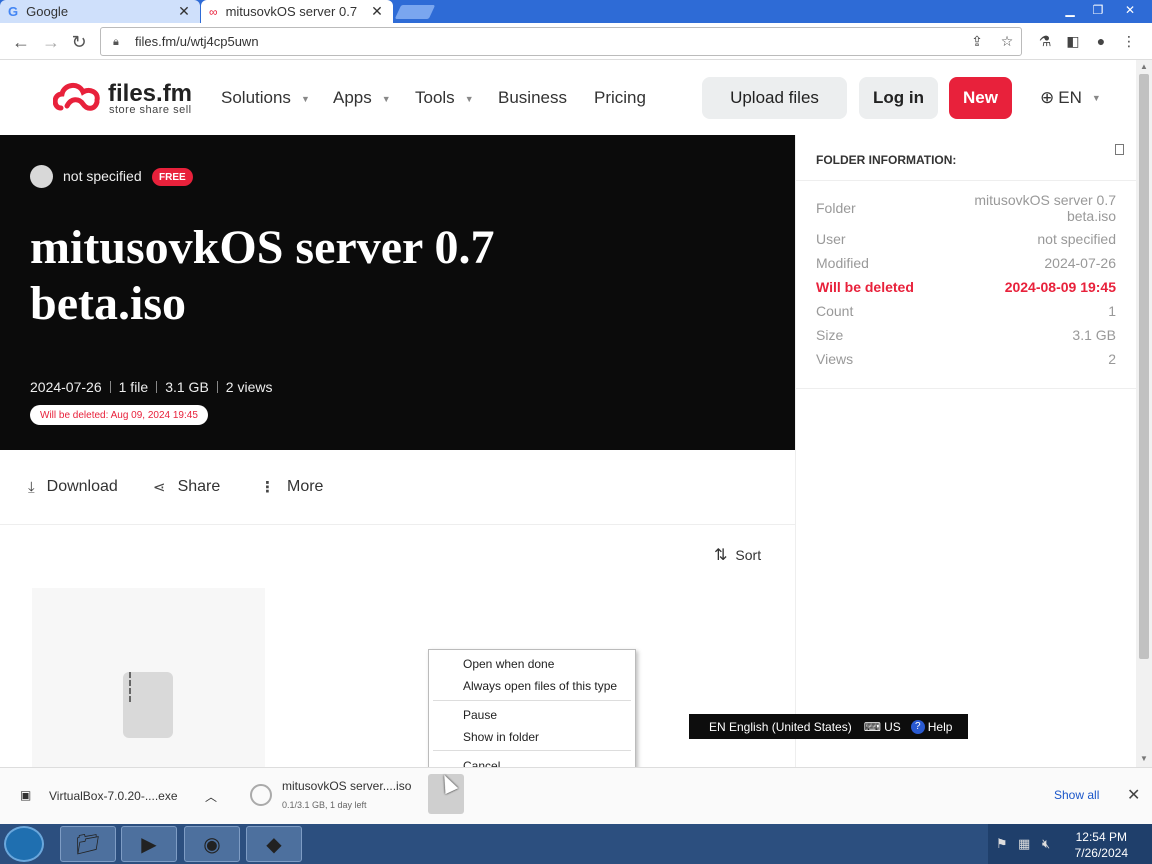 The image size is (1152, 864). Describe the element at coordinates (73, 487) in the screenshot. I see `download-button: ⤓ Download` at that location.